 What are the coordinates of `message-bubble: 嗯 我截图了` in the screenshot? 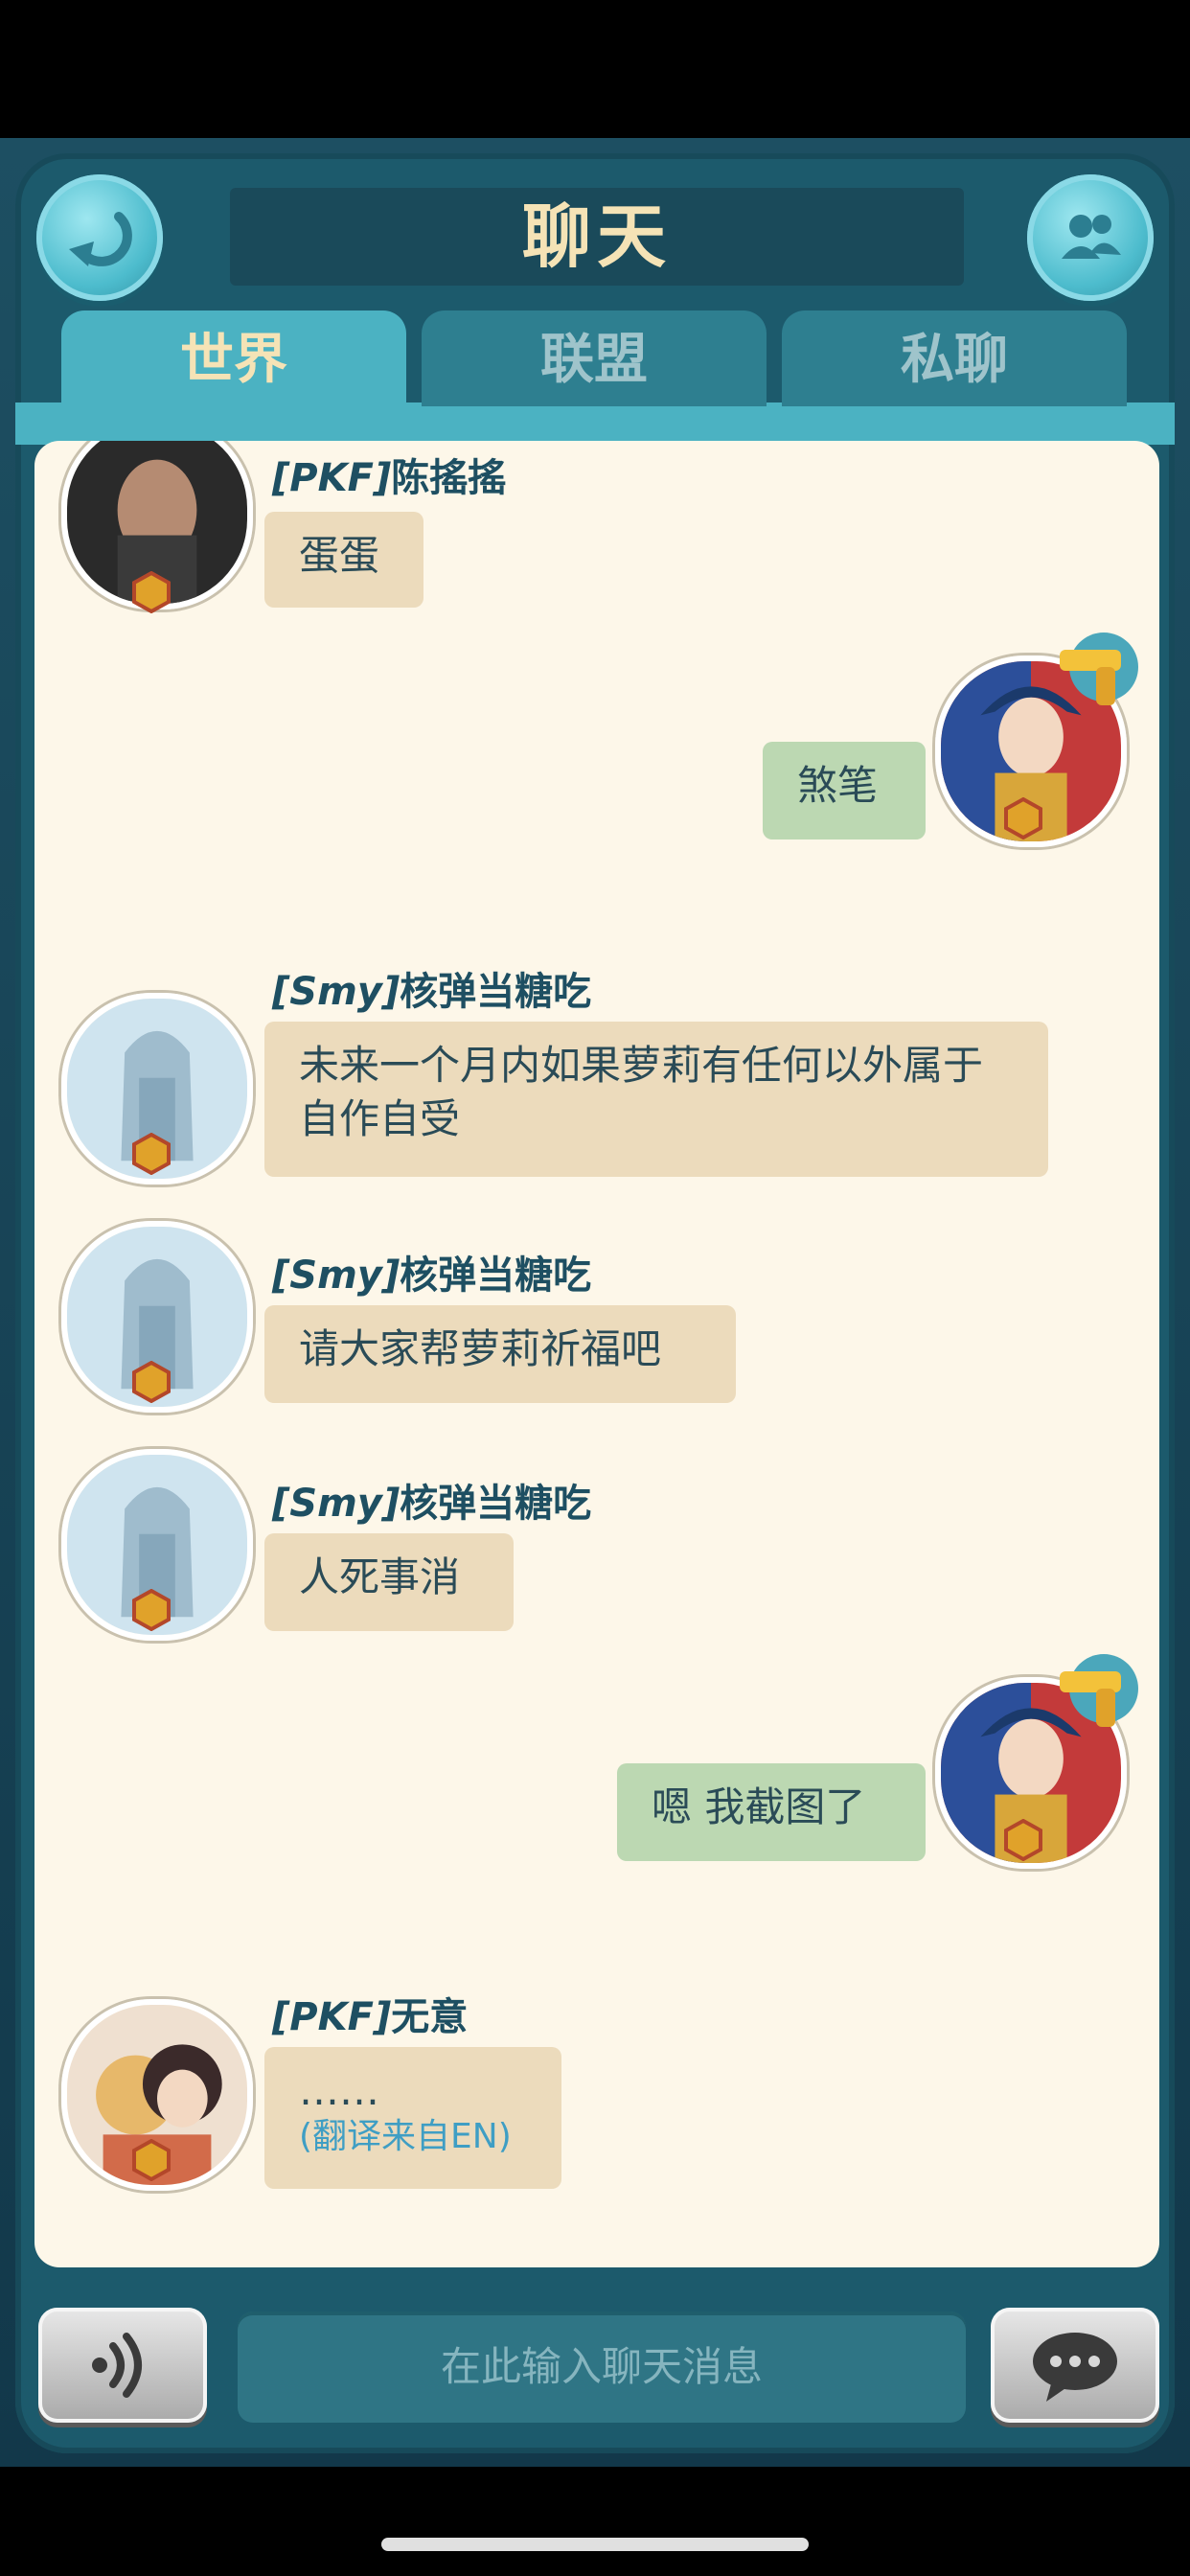 It's located at (772, 1812).